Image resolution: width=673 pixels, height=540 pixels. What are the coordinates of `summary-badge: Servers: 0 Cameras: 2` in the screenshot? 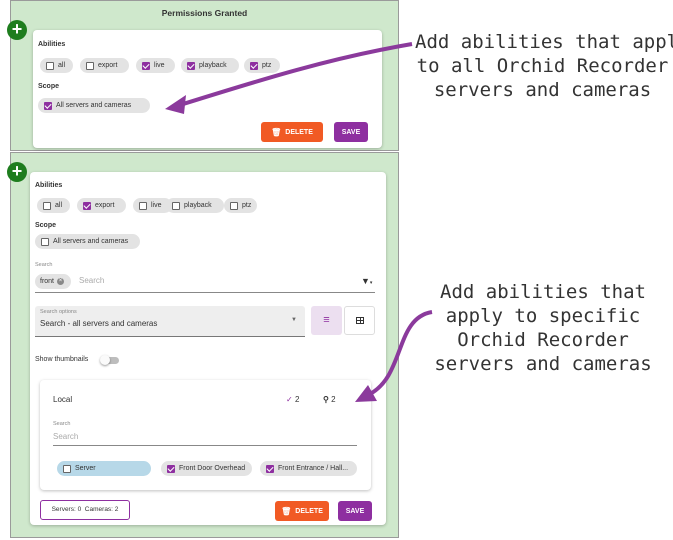 It's located at (85, 510).